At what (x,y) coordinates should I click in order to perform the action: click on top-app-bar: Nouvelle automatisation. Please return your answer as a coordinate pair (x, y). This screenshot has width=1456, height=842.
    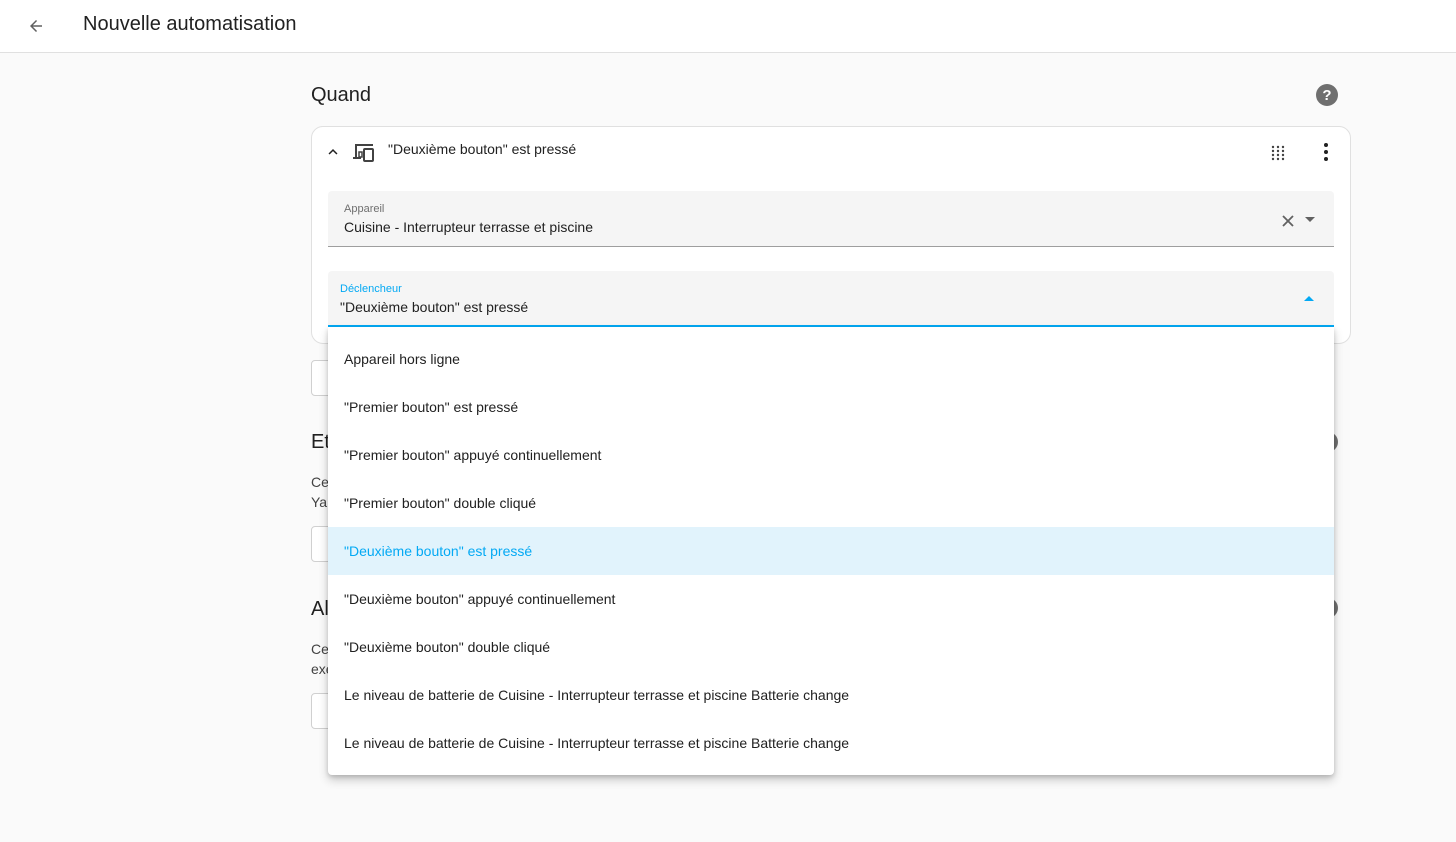
    Looking at the image, I should click on (728, 26).